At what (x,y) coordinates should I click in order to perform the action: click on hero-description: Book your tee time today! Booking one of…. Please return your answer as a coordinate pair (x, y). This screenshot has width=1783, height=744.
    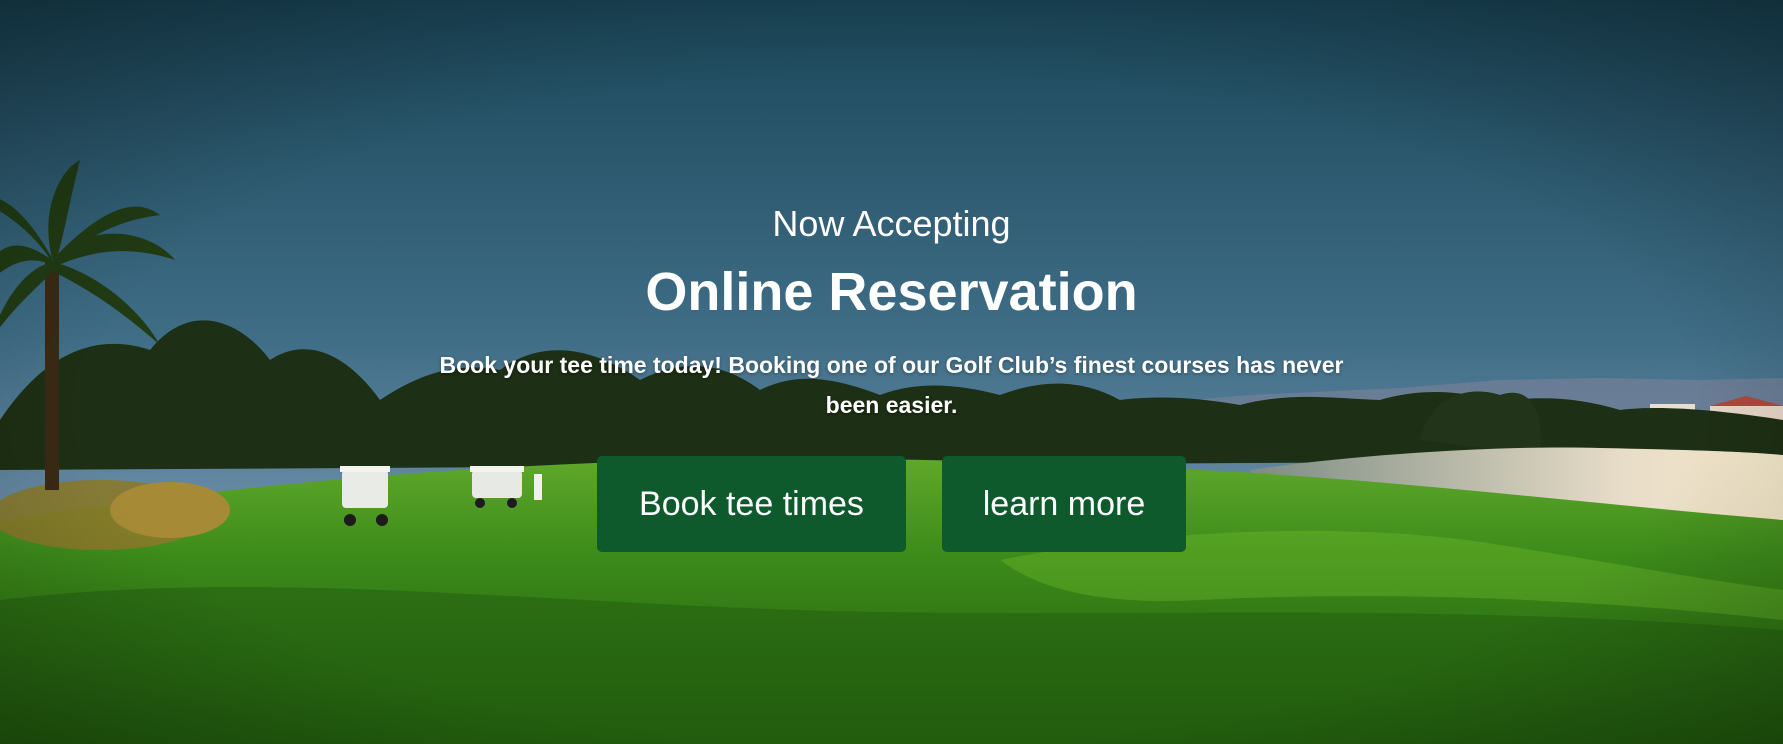
    Looking at the image, I should click on (891, 385).